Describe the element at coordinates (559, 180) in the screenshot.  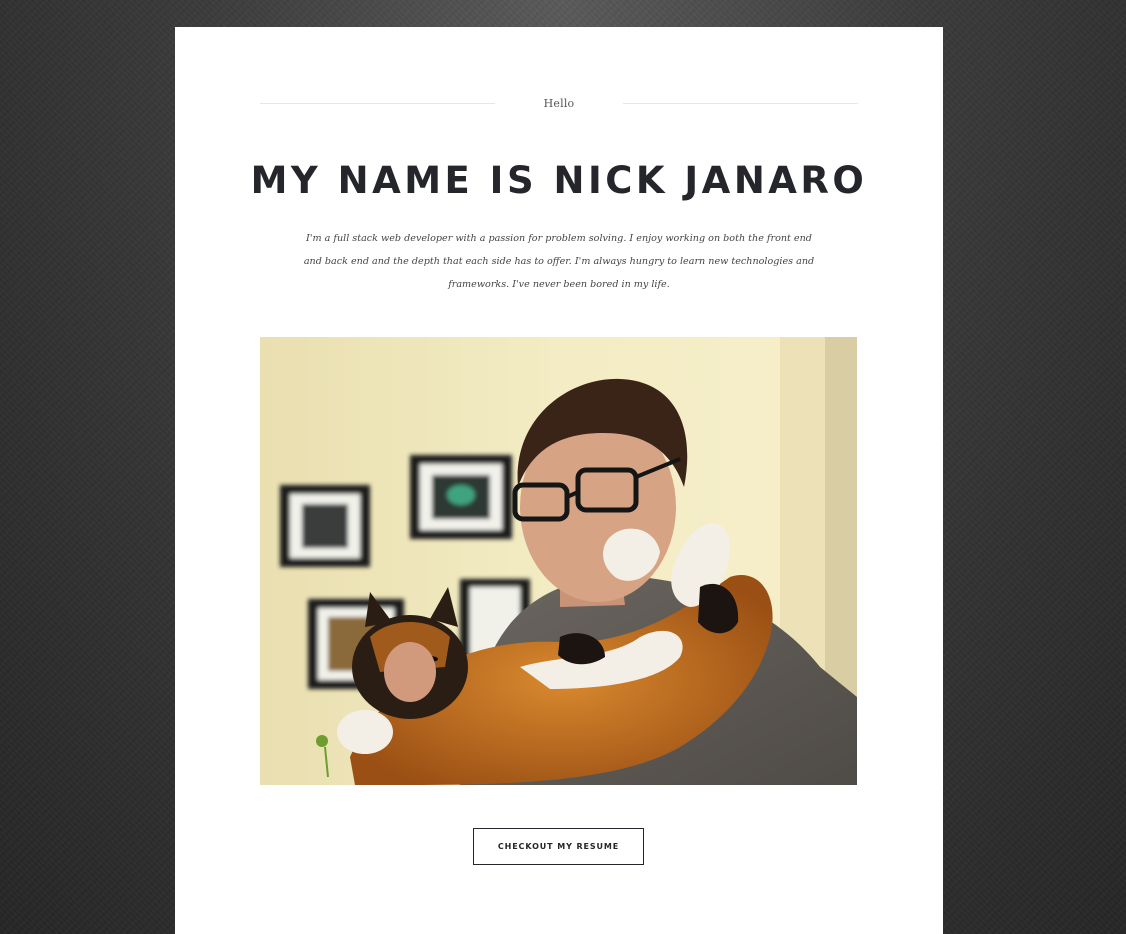
I see `page-title: MY NAME IS NICK JANARO` at that location.